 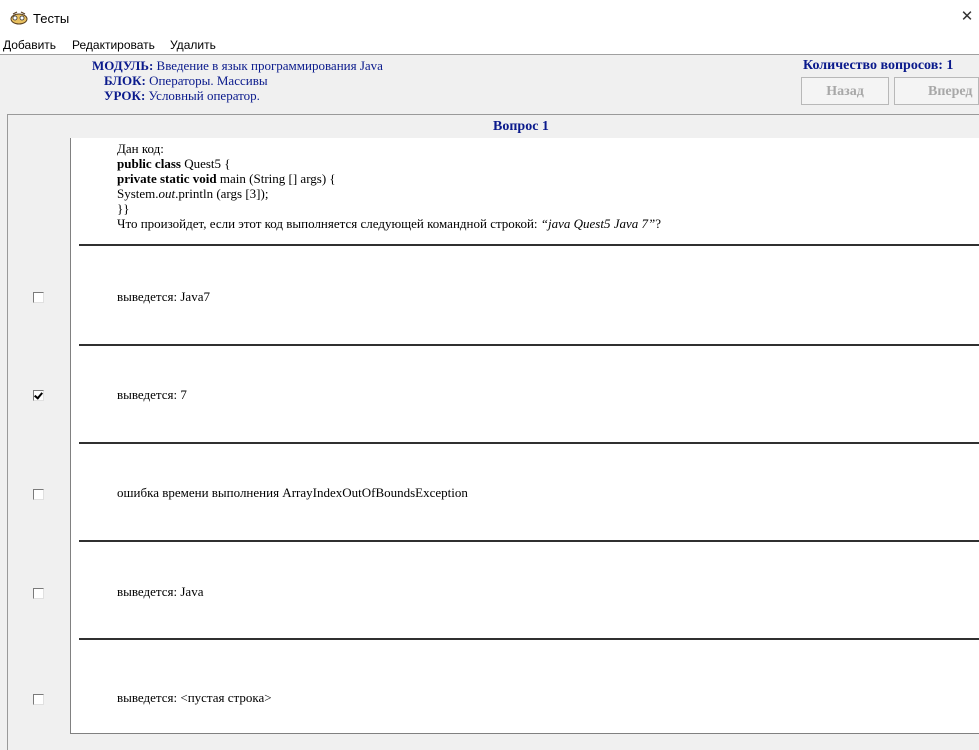 What do you see at coordinates (204, 95) in the screenshot?
I see `lesson-value: Условный оператор.` at bounding box center [204, 95].